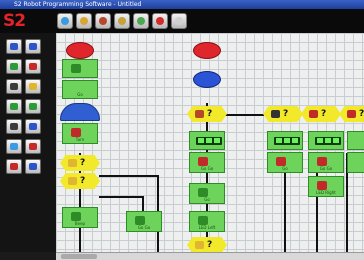 Image resolution: width=364 pixels, height=260 pixels. Describe the element at coordinates (326, 192) in the screenshot. I see `block-label: LED Right` at that location.